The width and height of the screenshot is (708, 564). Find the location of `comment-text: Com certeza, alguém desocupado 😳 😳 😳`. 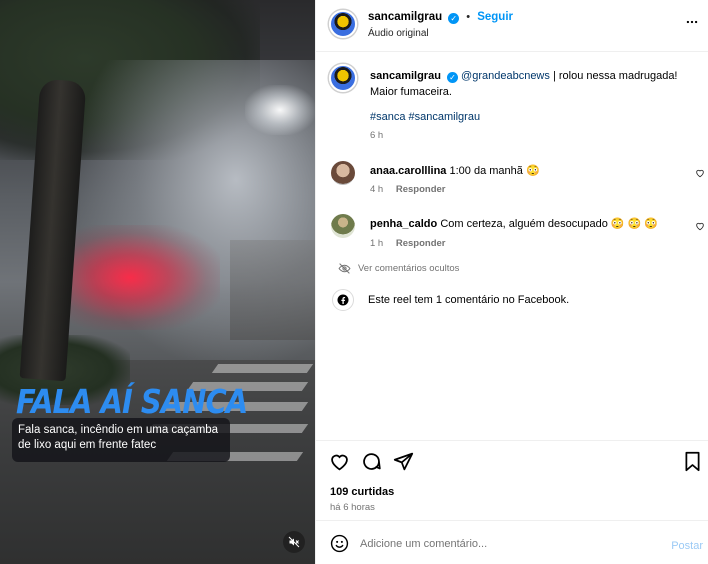

comment-text: Com certeza, alguém desocupado 😳 😳 😳 is located at coordinates (549, 224).